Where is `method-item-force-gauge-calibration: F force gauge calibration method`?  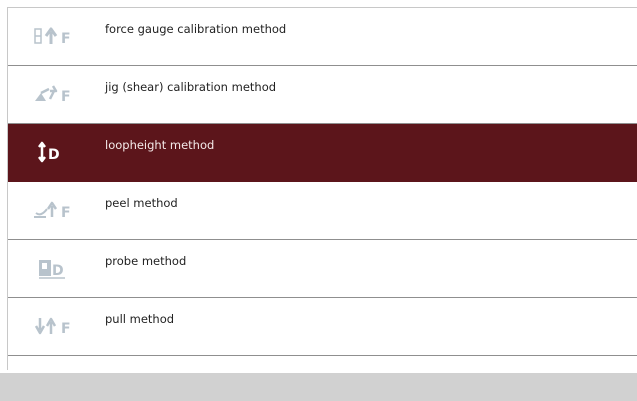
method-item-force-gauge-calibration: F force gauge calibration method is located at coordinates (322, 37).